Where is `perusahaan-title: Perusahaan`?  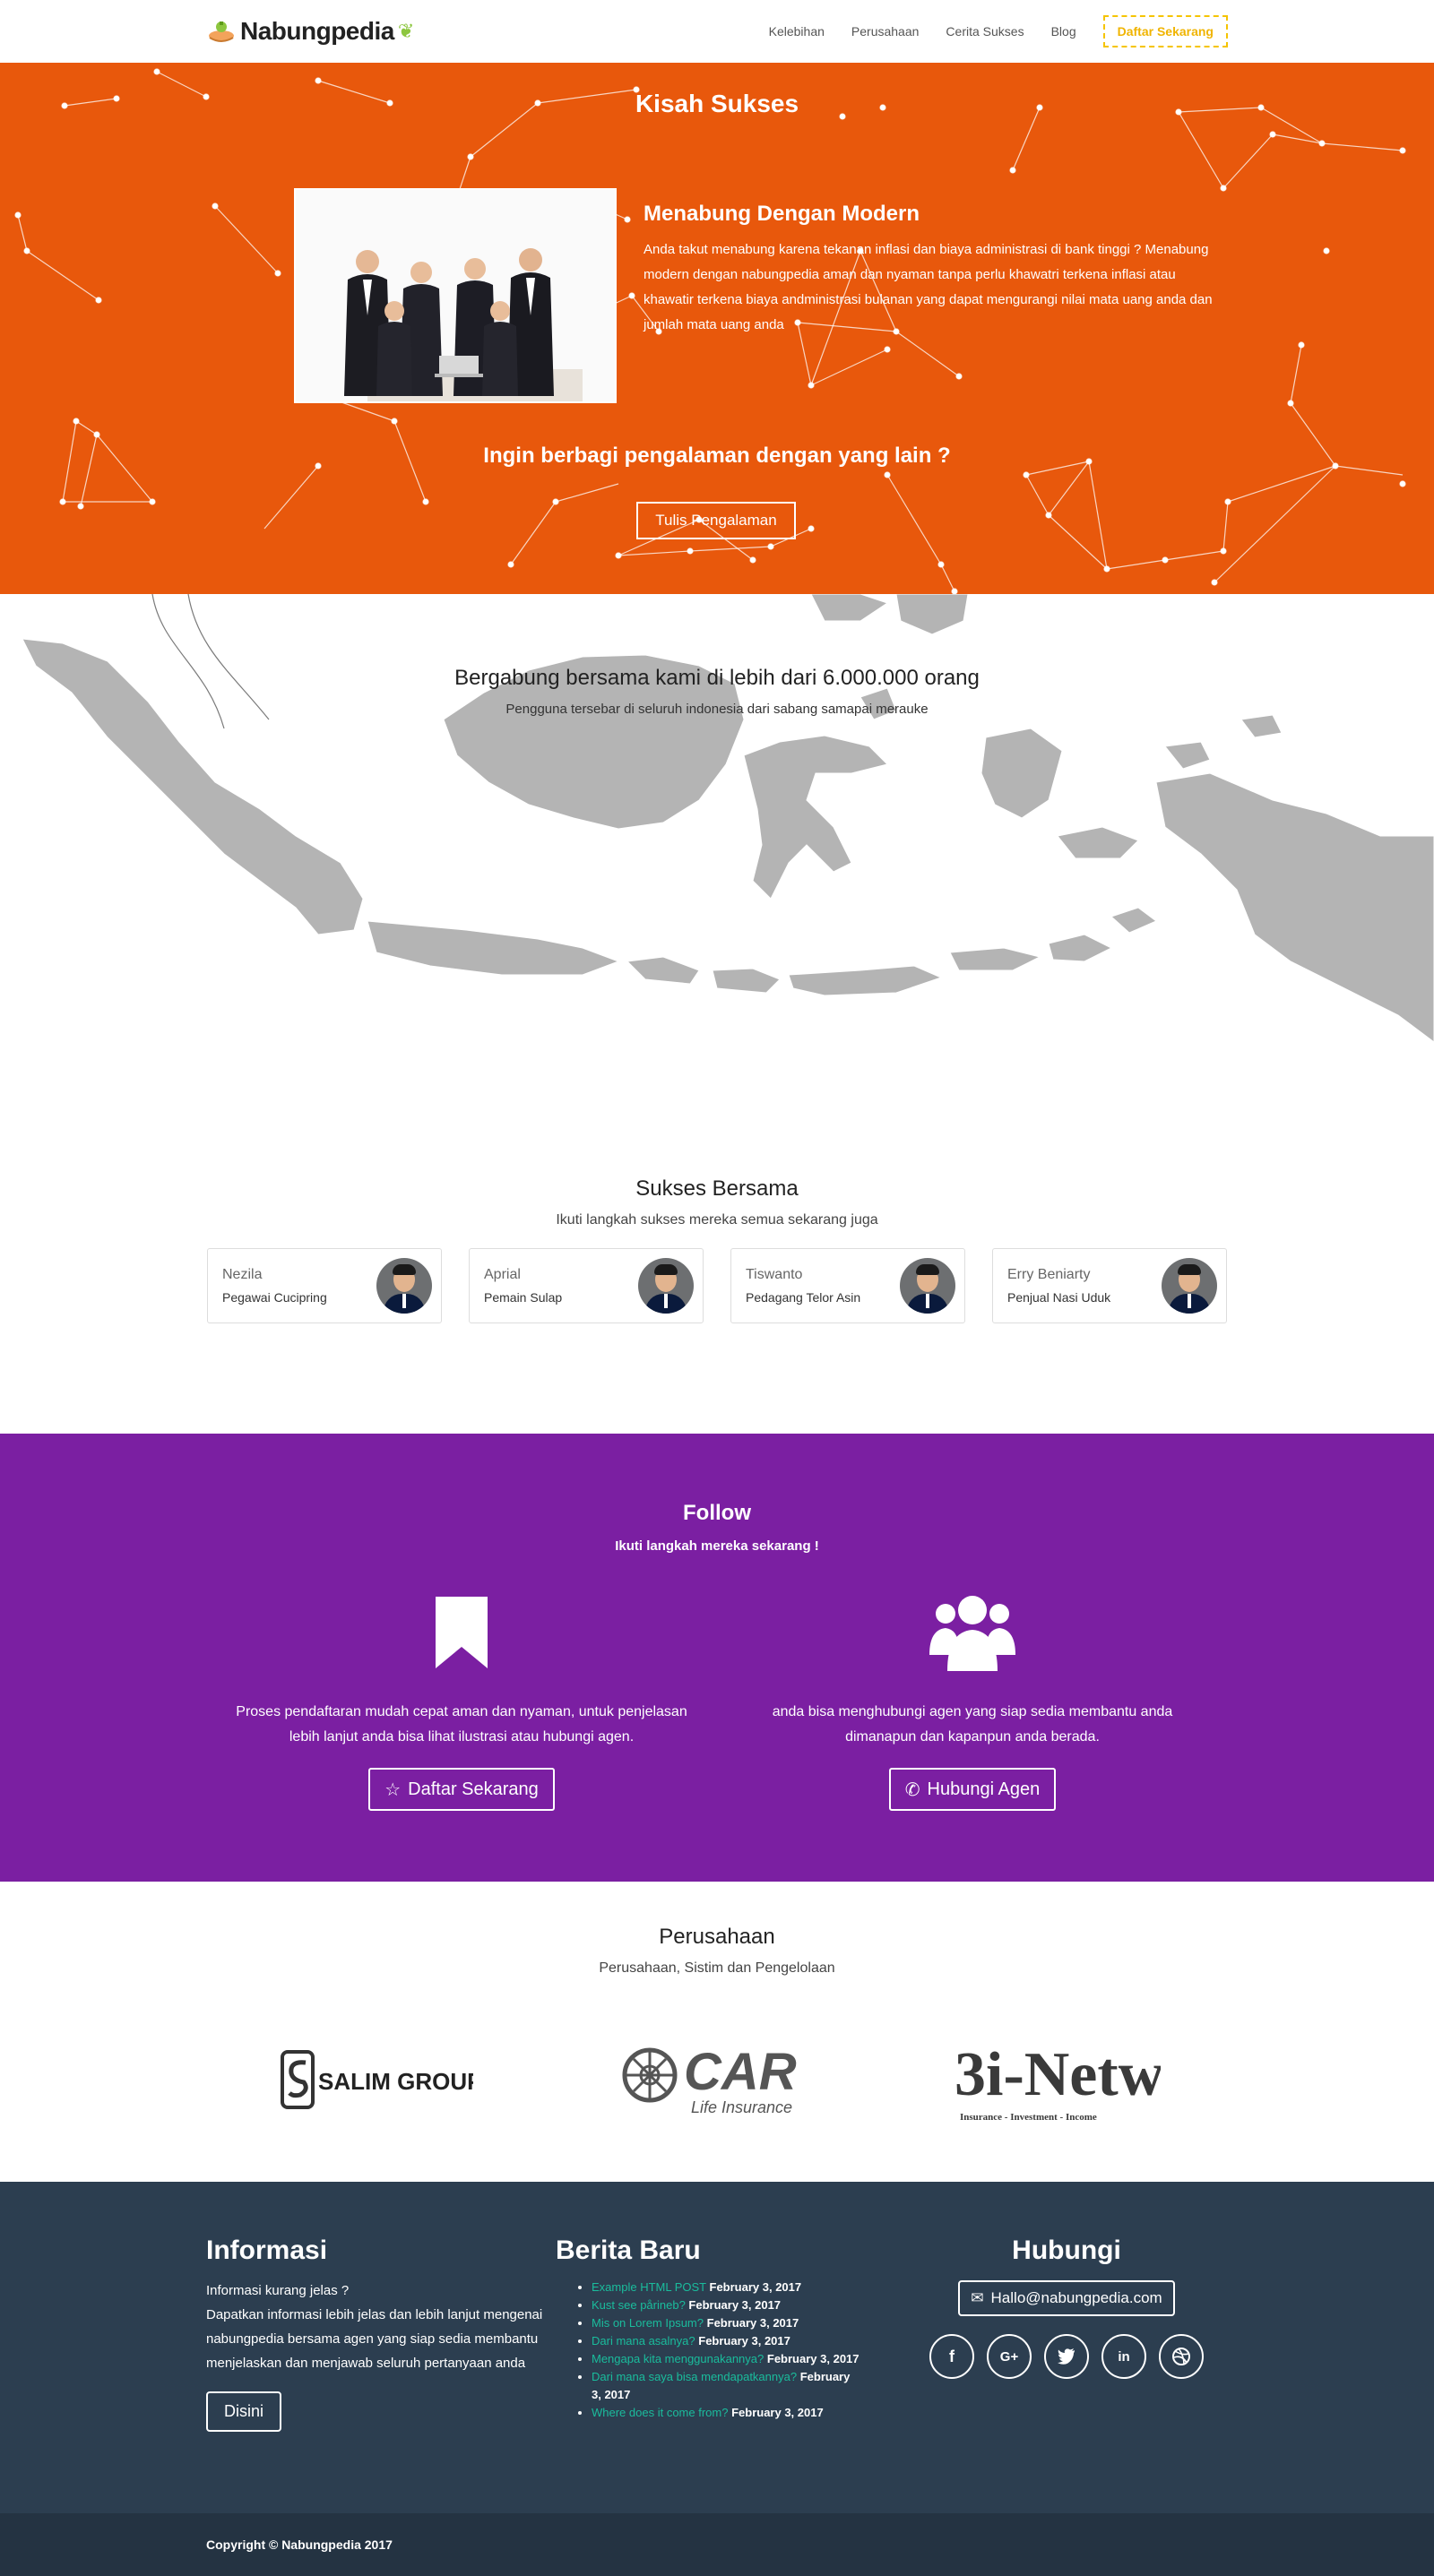
perusahaan-title: Perusahaan is located at coordinates (717, 1937).